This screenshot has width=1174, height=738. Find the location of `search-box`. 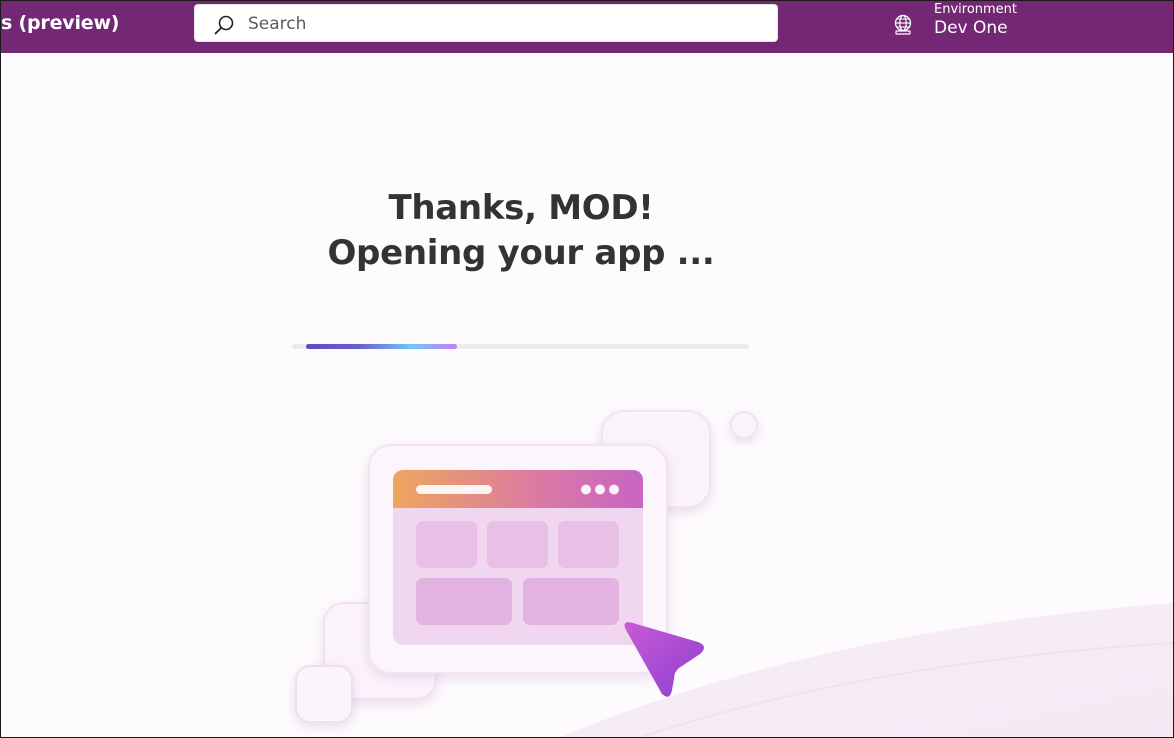

search-box is located at coordinates (486, 23).